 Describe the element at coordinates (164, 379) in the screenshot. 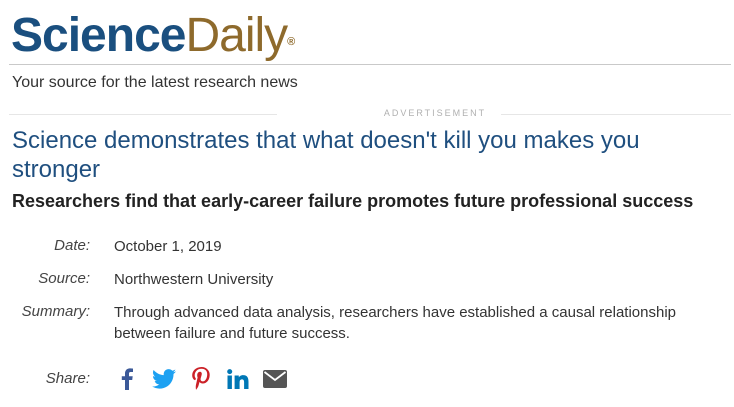

I see `twitter-icon` at that location.